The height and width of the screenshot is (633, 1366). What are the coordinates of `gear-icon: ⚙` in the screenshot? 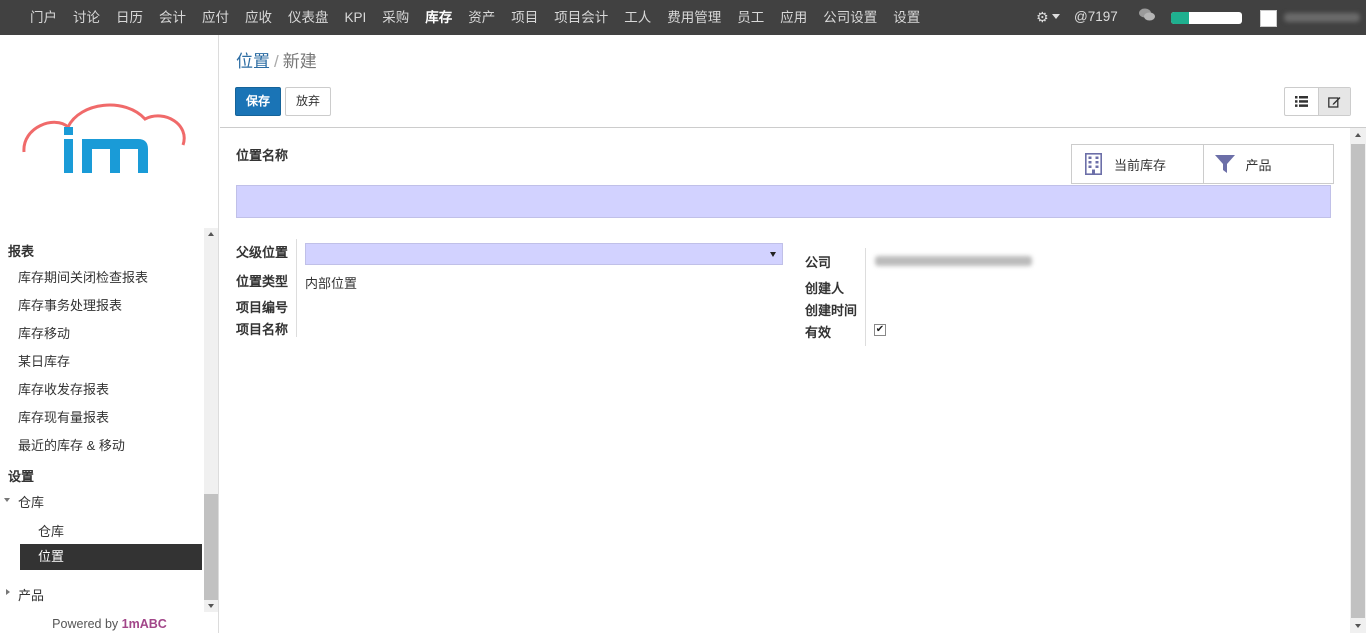 It's located at (1042, 17).